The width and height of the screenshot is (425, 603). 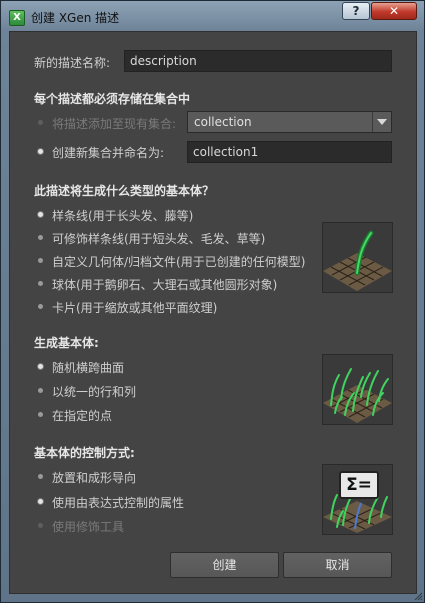 What do you see at coordinates (394, 11) in the screenshot?
I see `close-button: ✕` at bounding box center [394, 11].